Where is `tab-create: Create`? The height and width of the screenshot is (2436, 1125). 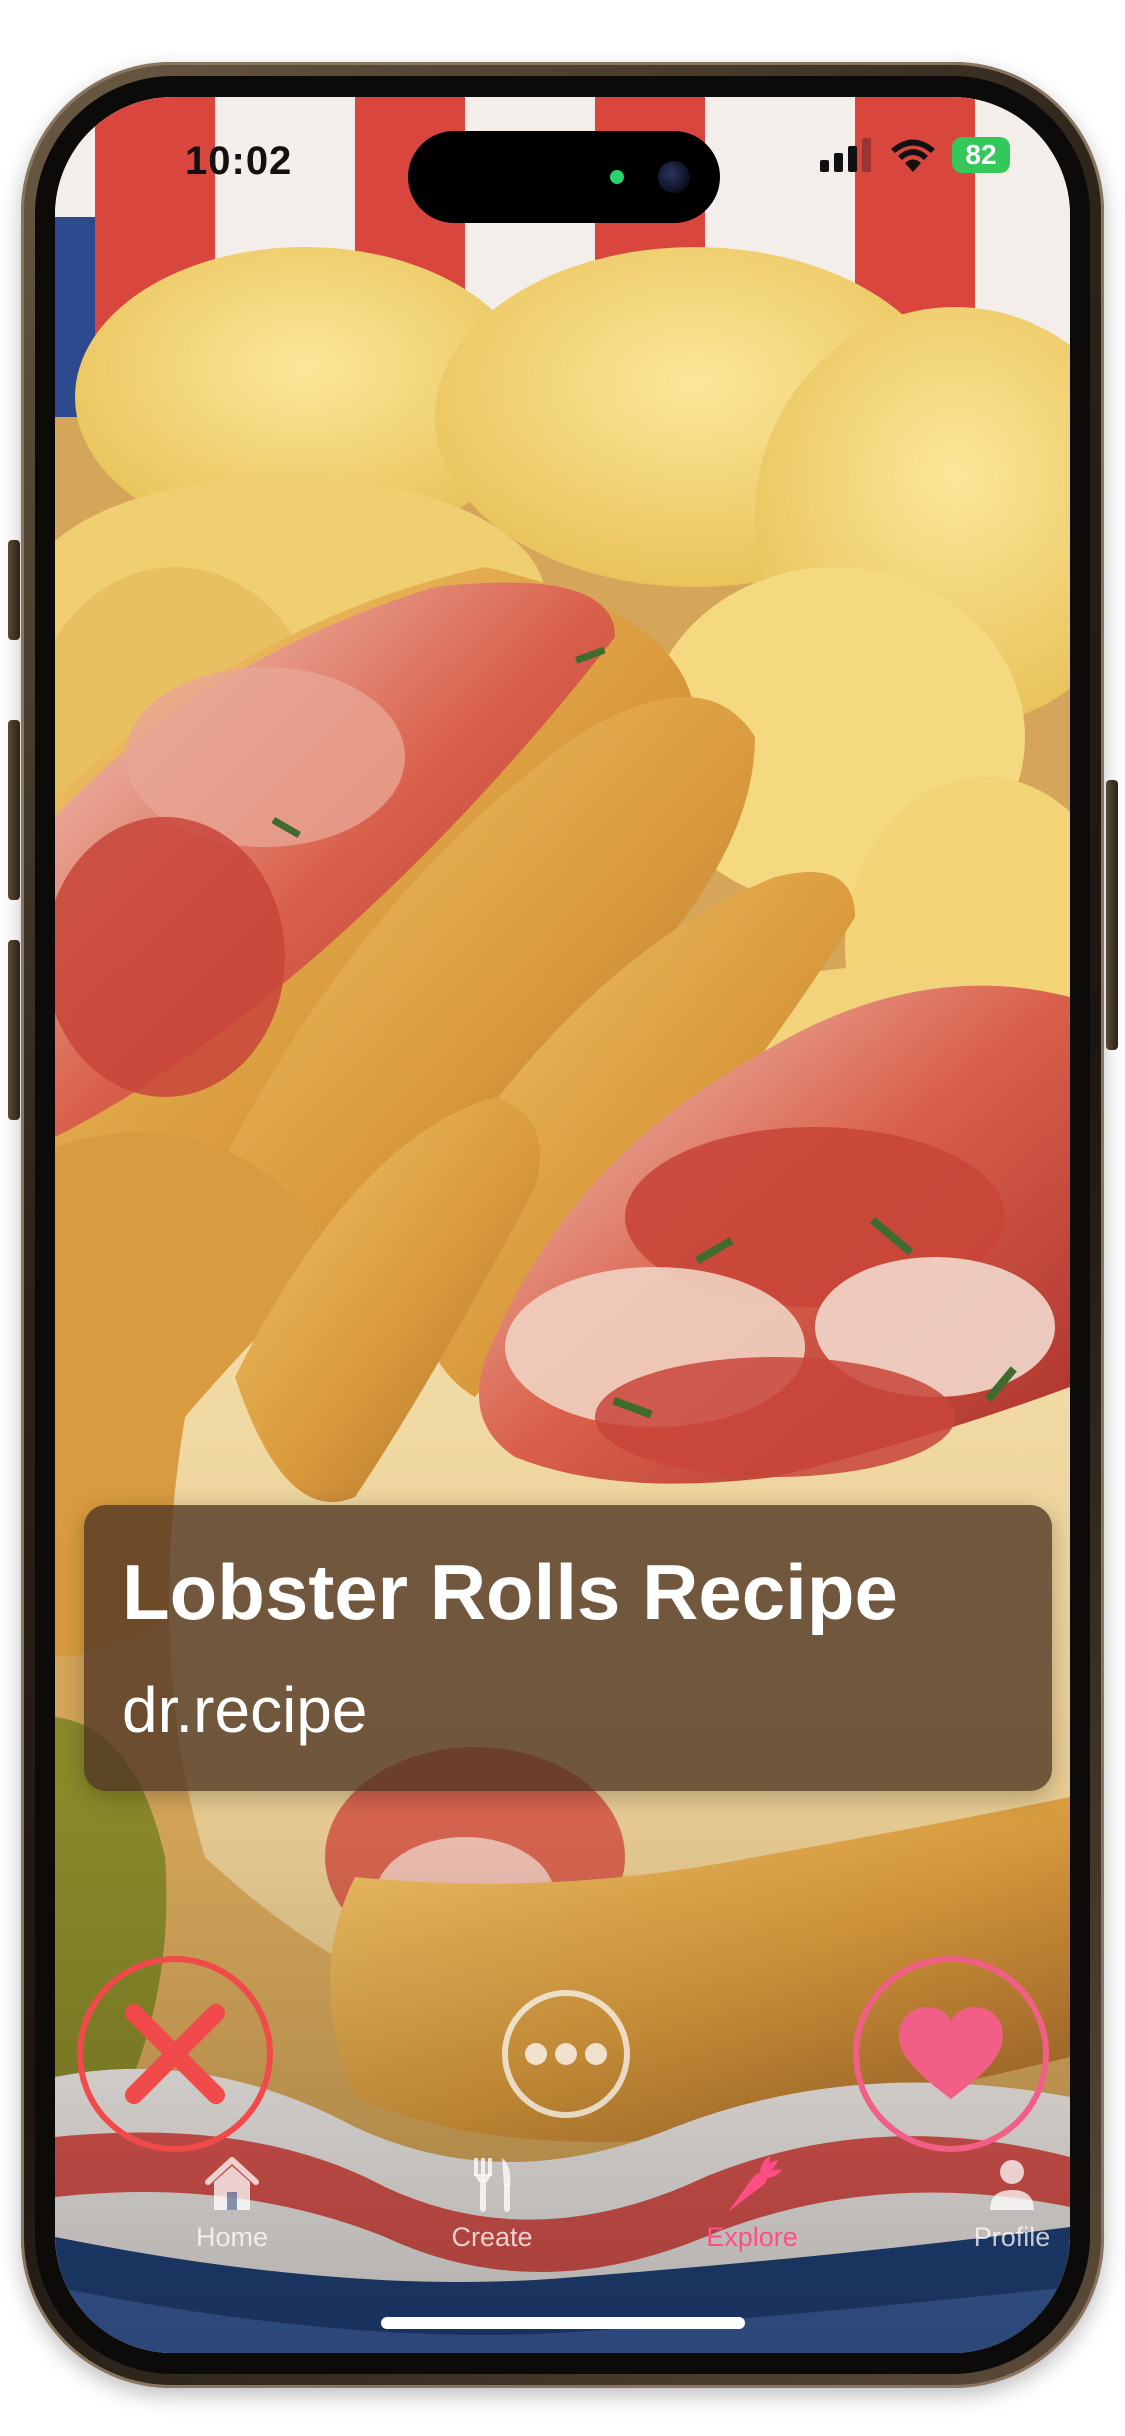 tab-create: Create is located at coordinates (492, 2217).